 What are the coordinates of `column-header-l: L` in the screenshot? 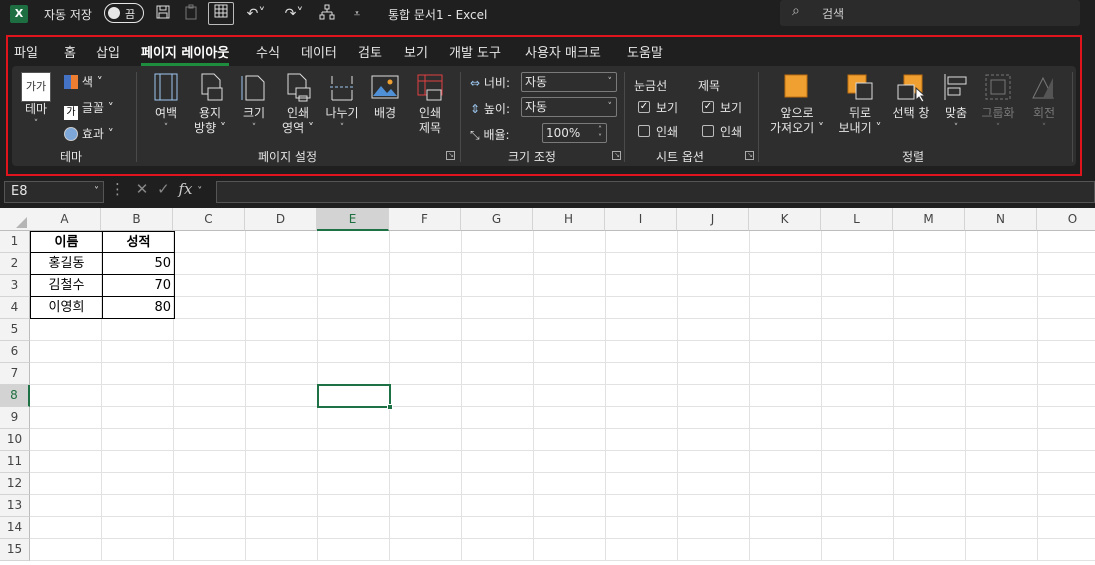 It's located at (857, 219).